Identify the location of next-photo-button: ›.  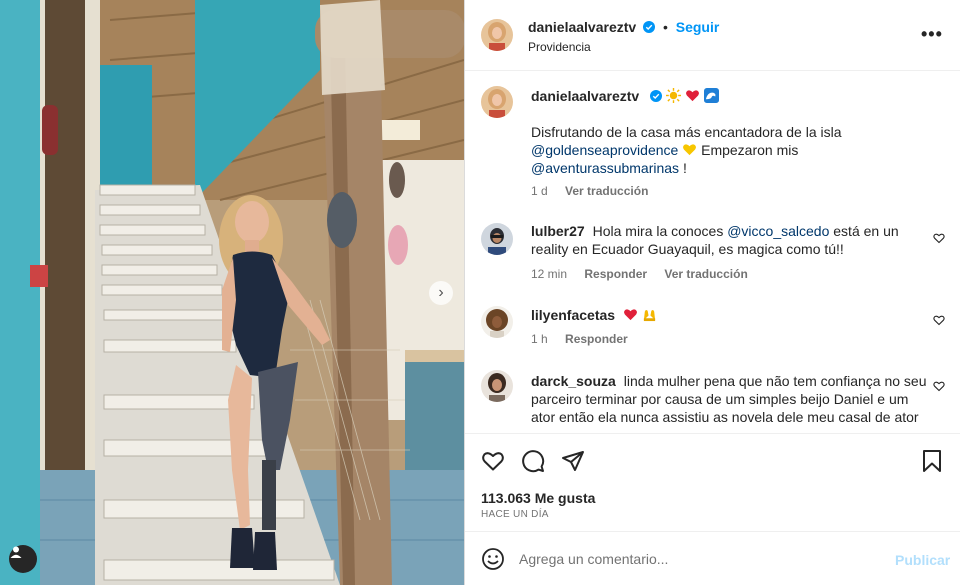
(441, 293).